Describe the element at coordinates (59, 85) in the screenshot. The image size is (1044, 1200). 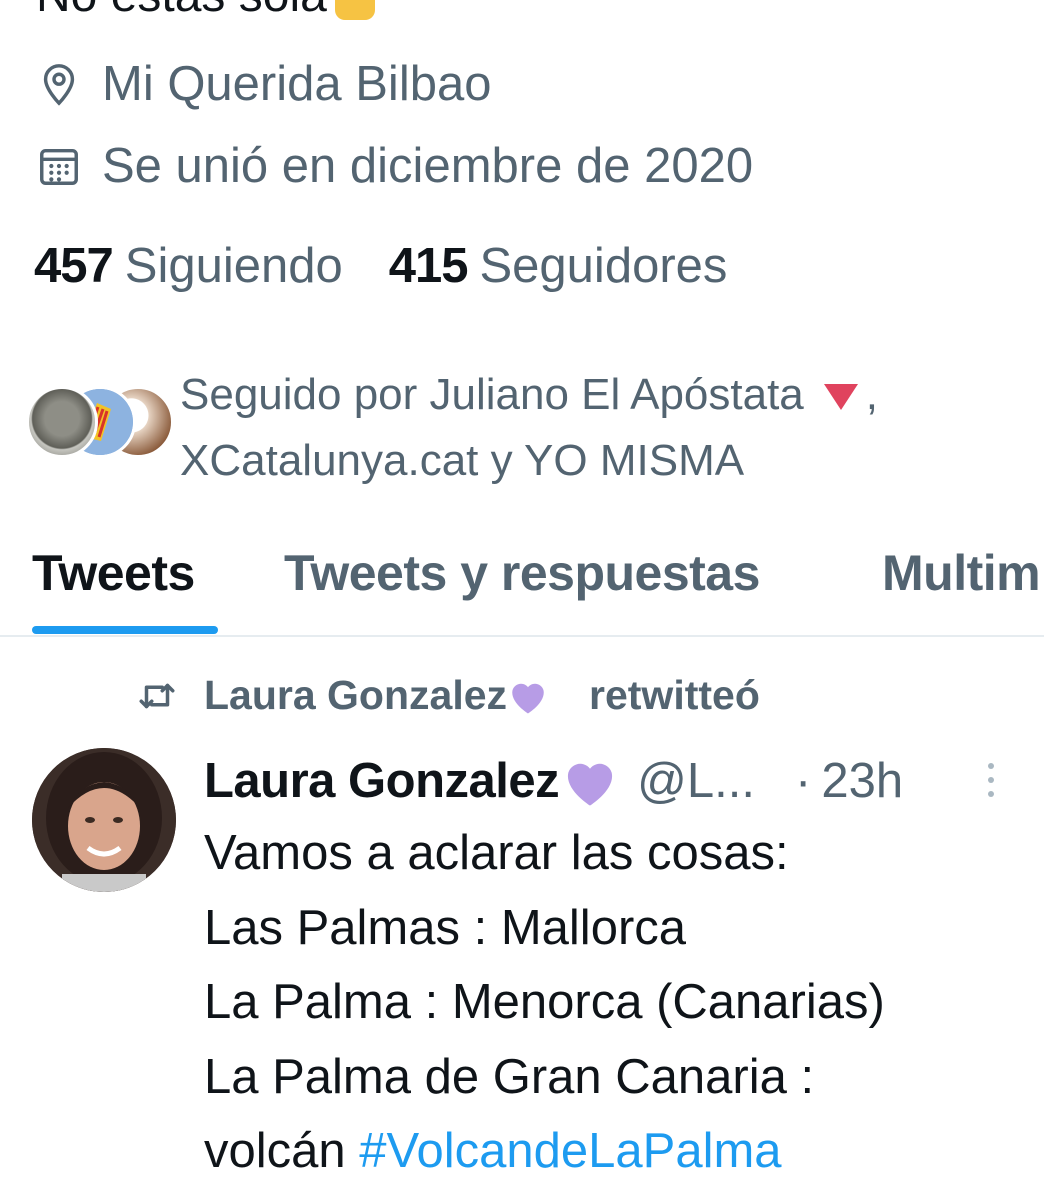
I see `location-pin-icon` at that location.